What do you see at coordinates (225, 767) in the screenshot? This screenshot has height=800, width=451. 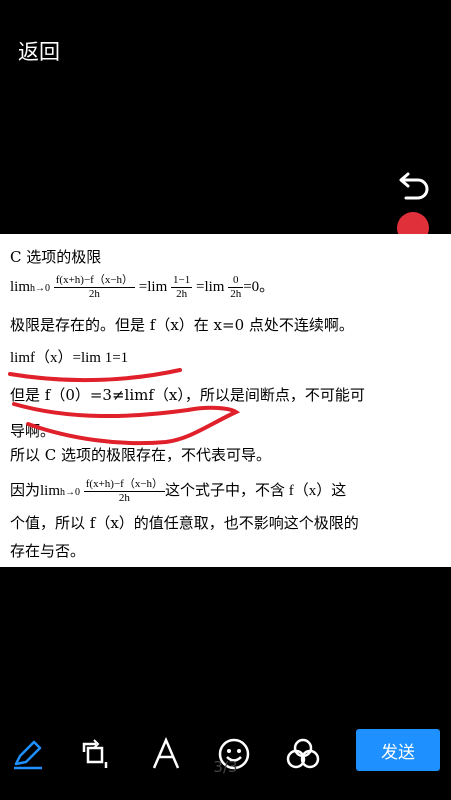 I see `page-indicator: 3/3` at bounding box center [225, 767].